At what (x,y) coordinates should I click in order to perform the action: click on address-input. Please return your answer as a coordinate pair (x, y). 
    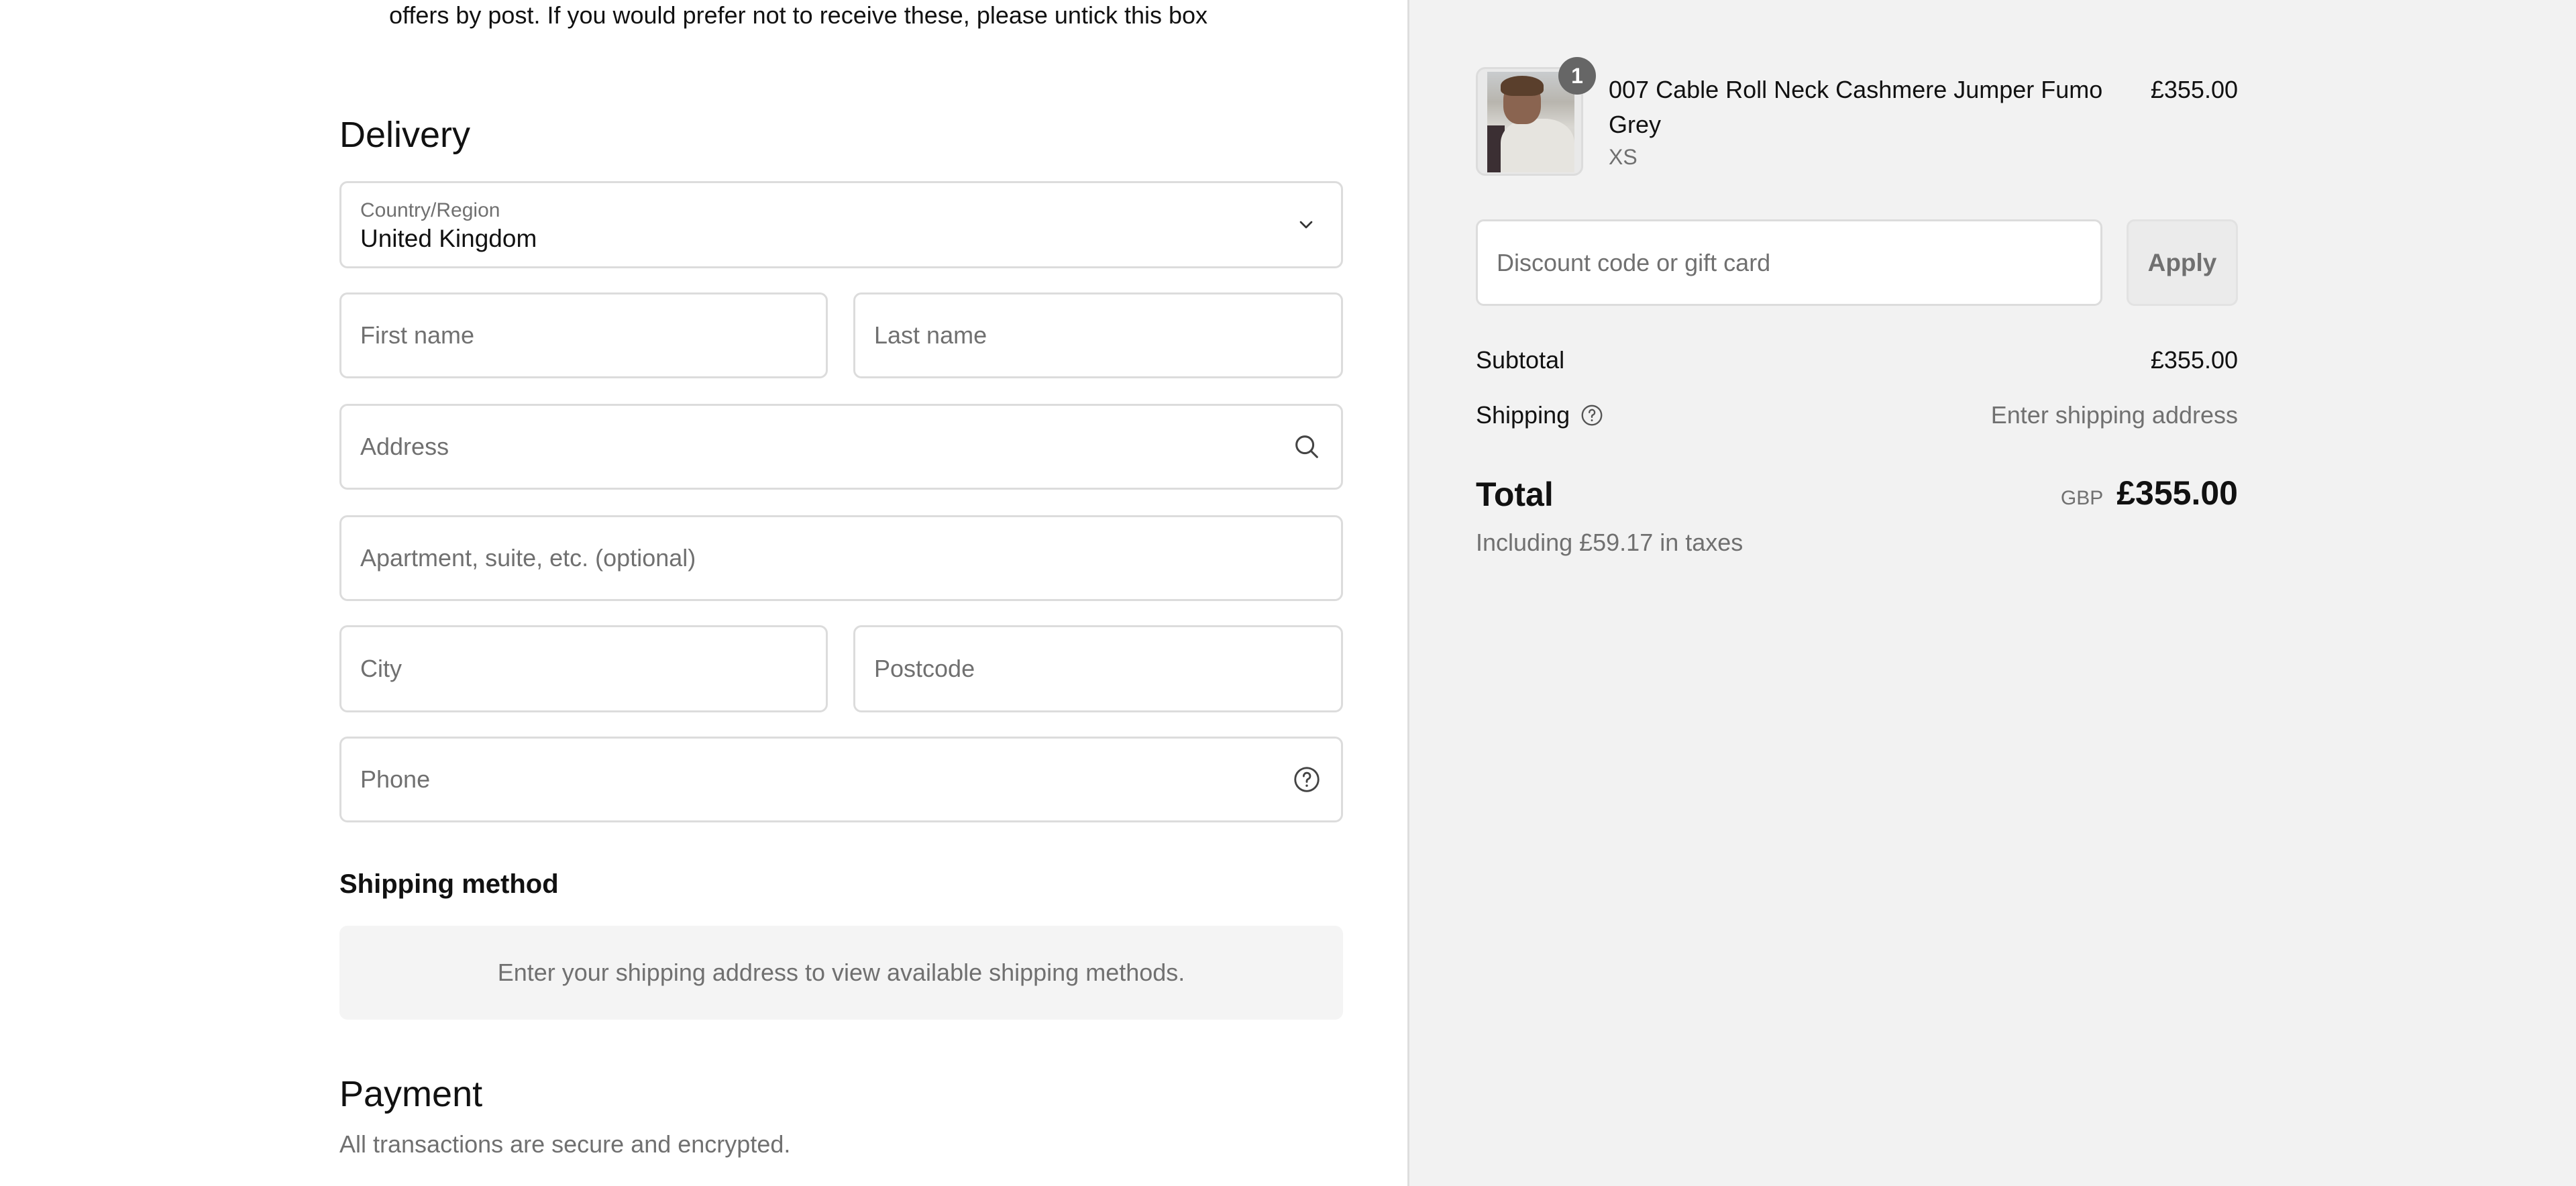
    Looking at the image, I should click on (841, 447).